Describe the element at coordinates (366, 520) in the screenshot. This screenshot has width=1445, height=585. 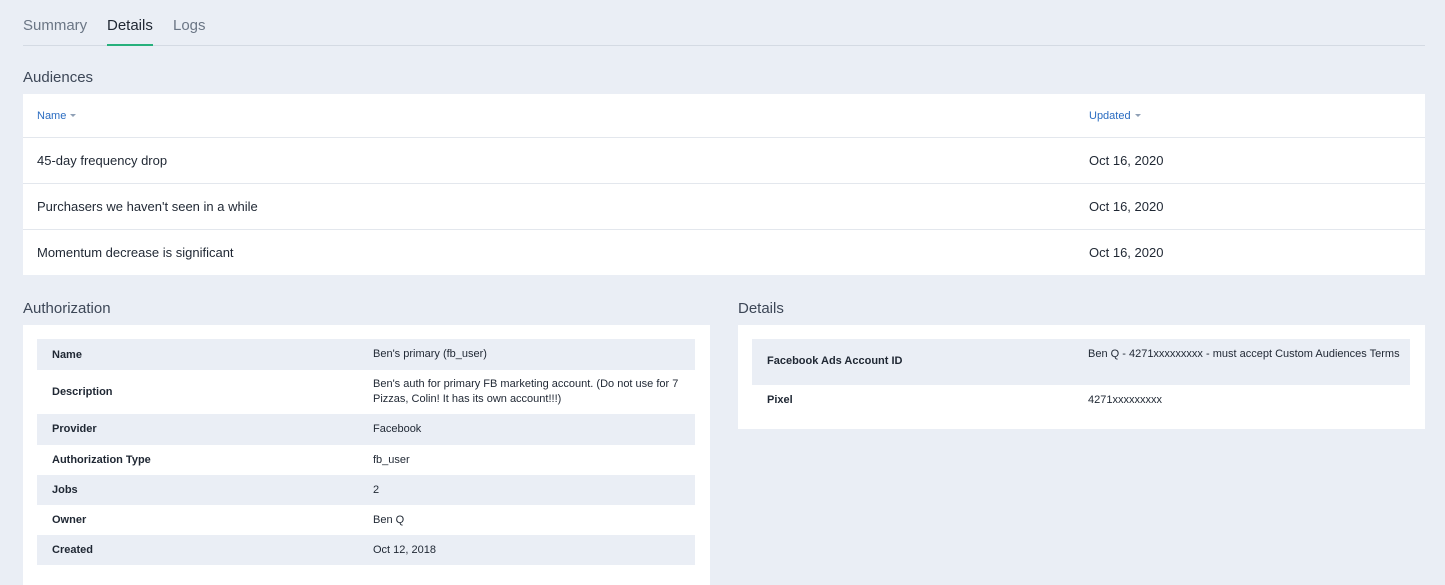
I see `auth-row-owner: Owner Ben Q` at that location.